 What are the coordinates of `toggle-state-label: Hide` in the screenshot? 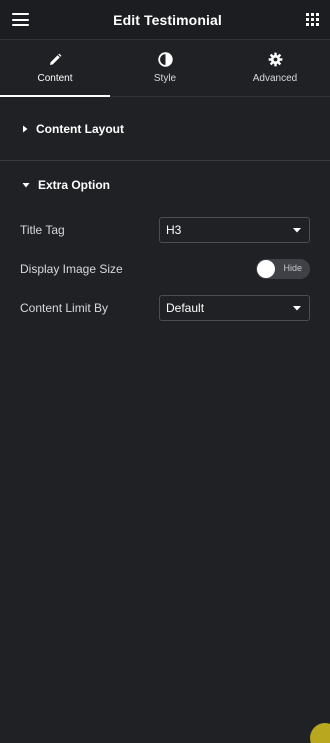 It's located at (292, 268).